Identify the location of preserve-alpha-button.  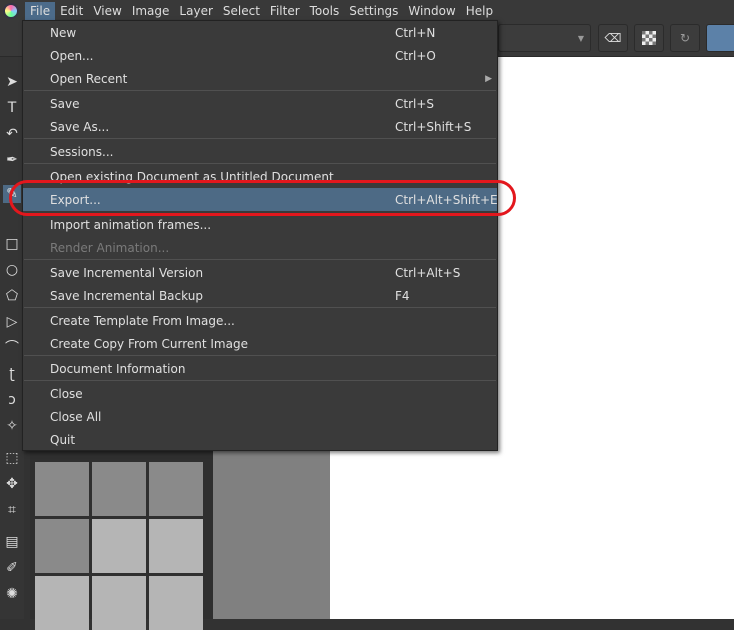
(649, 38).